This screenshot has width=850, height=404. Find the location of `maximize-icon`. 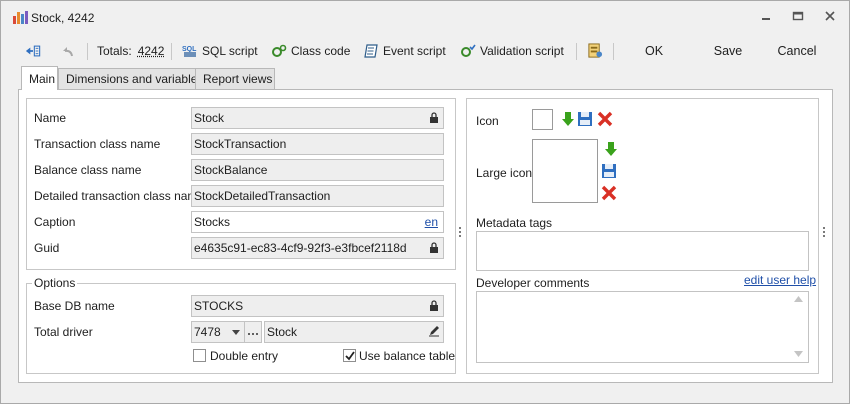

maximize-icon is located at coordinates (798, 16).